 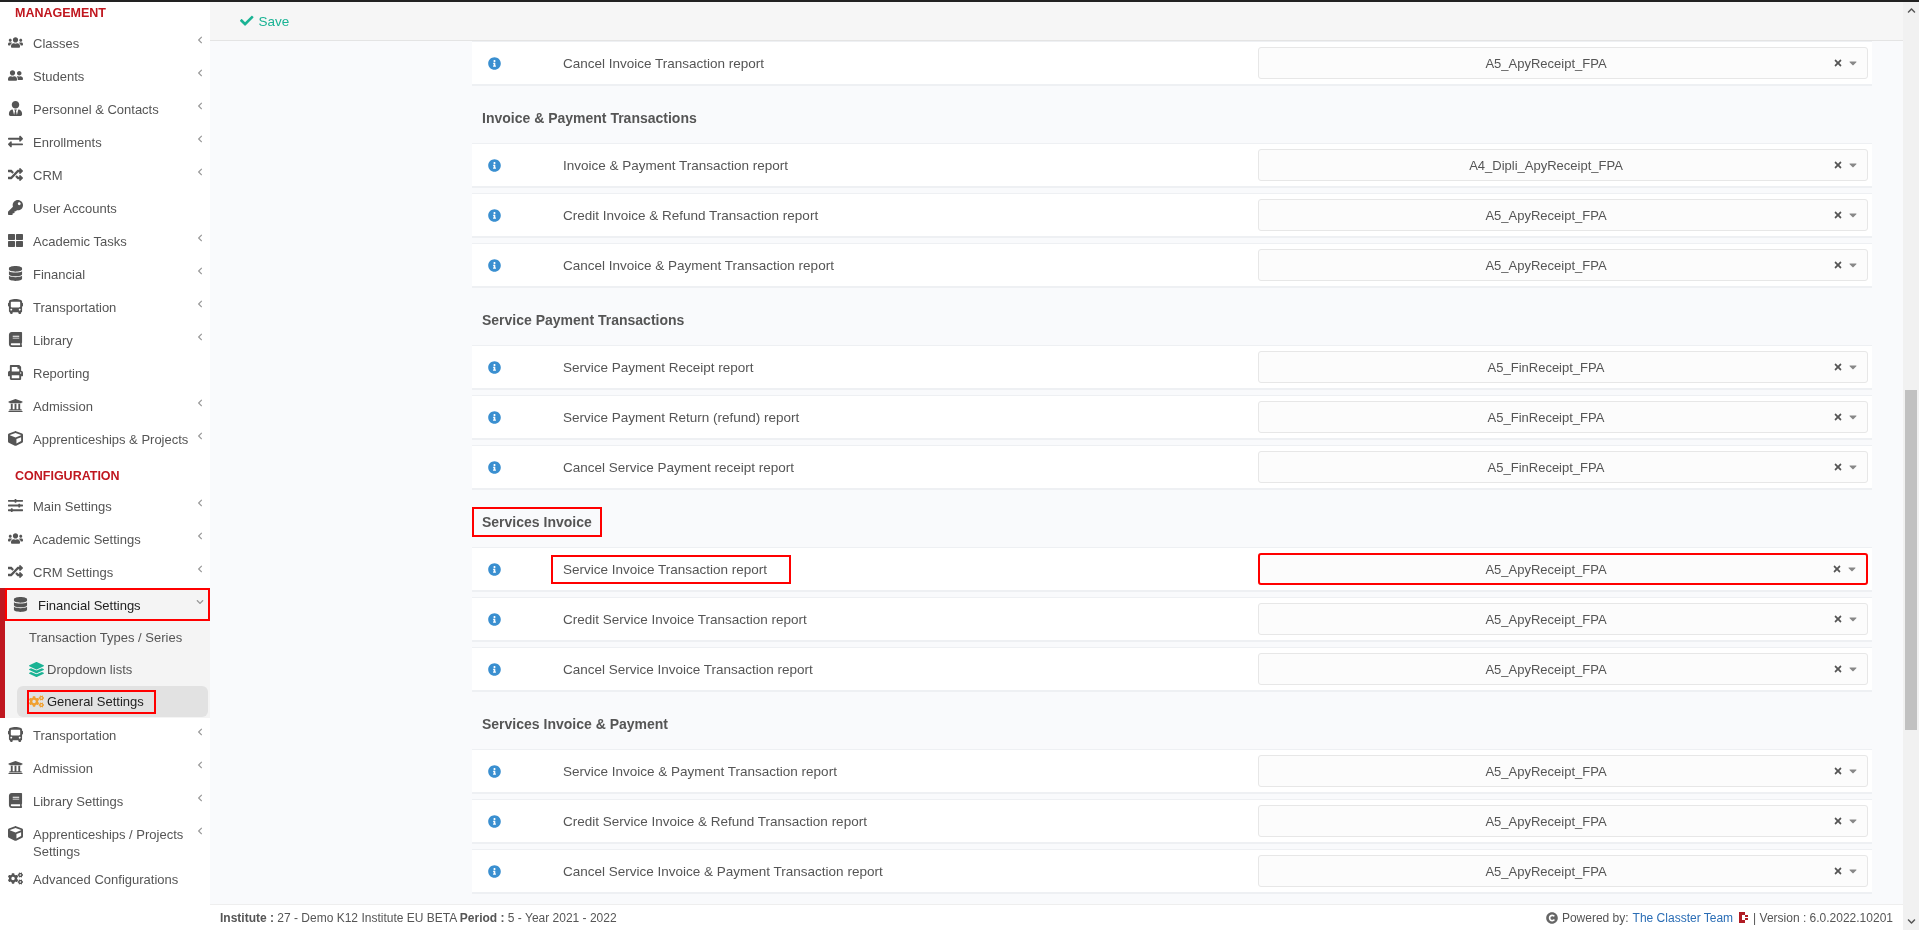 What do you see at coordinates (67, 476) in the screenshot?
I see `sidebar-section-title: CONFIGURATION` at bounding box center [67, 476].